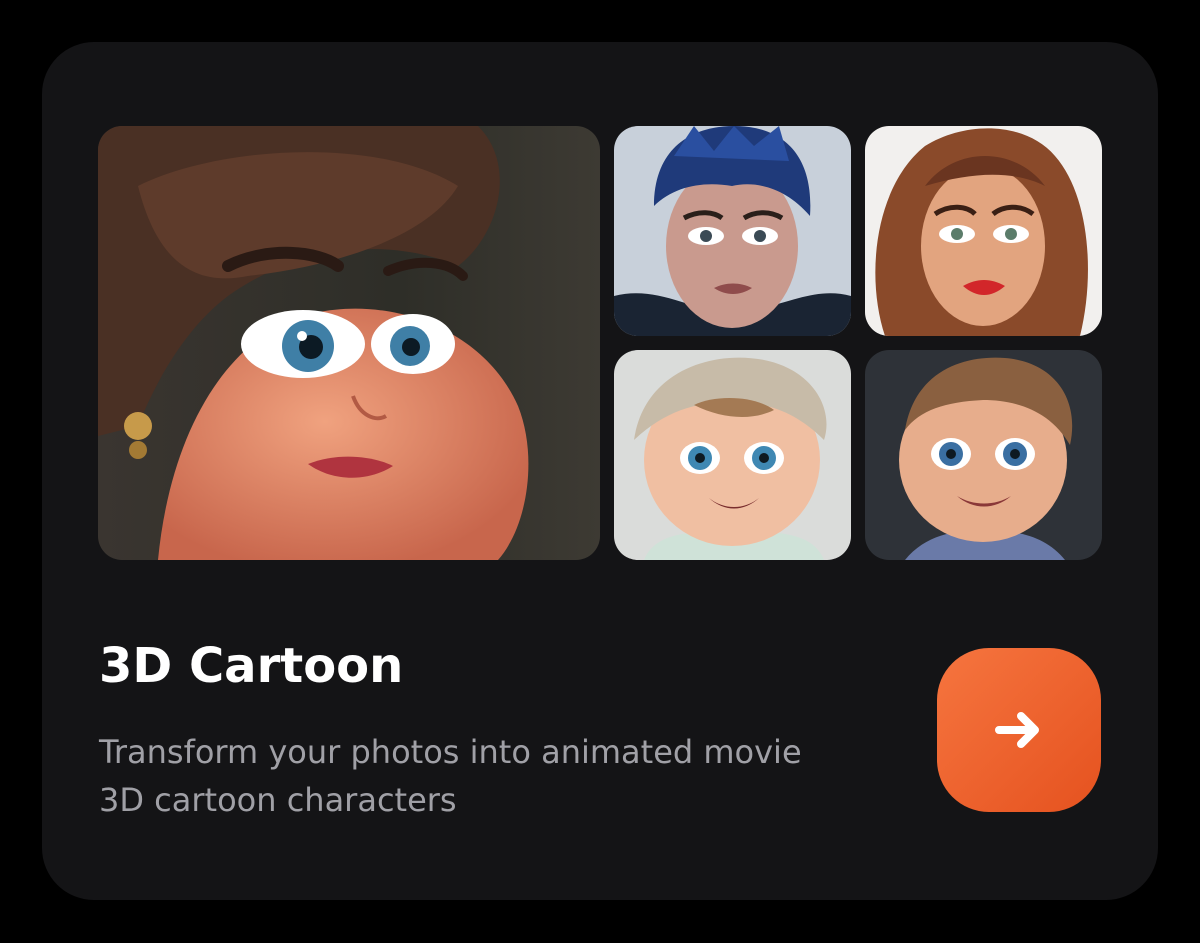  I want to click on card-title: 3D Cartoon, so click(251, 666).